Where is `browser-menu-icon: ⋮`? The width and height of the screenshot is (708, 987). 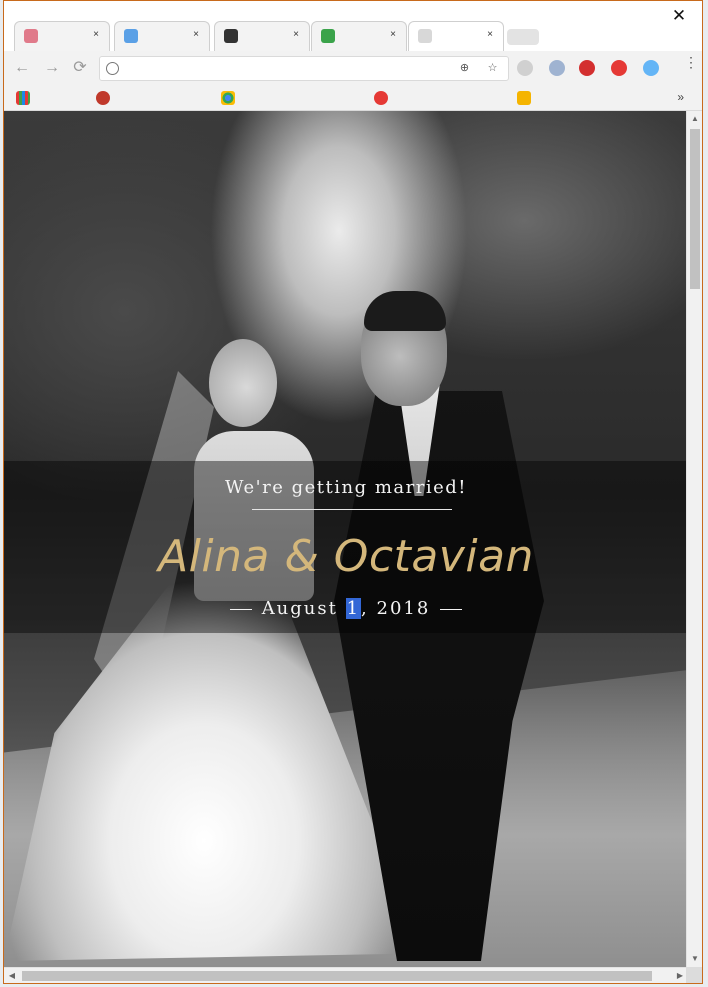
browser-menu-icon: ⋮ is located at coordinates (691, 66).